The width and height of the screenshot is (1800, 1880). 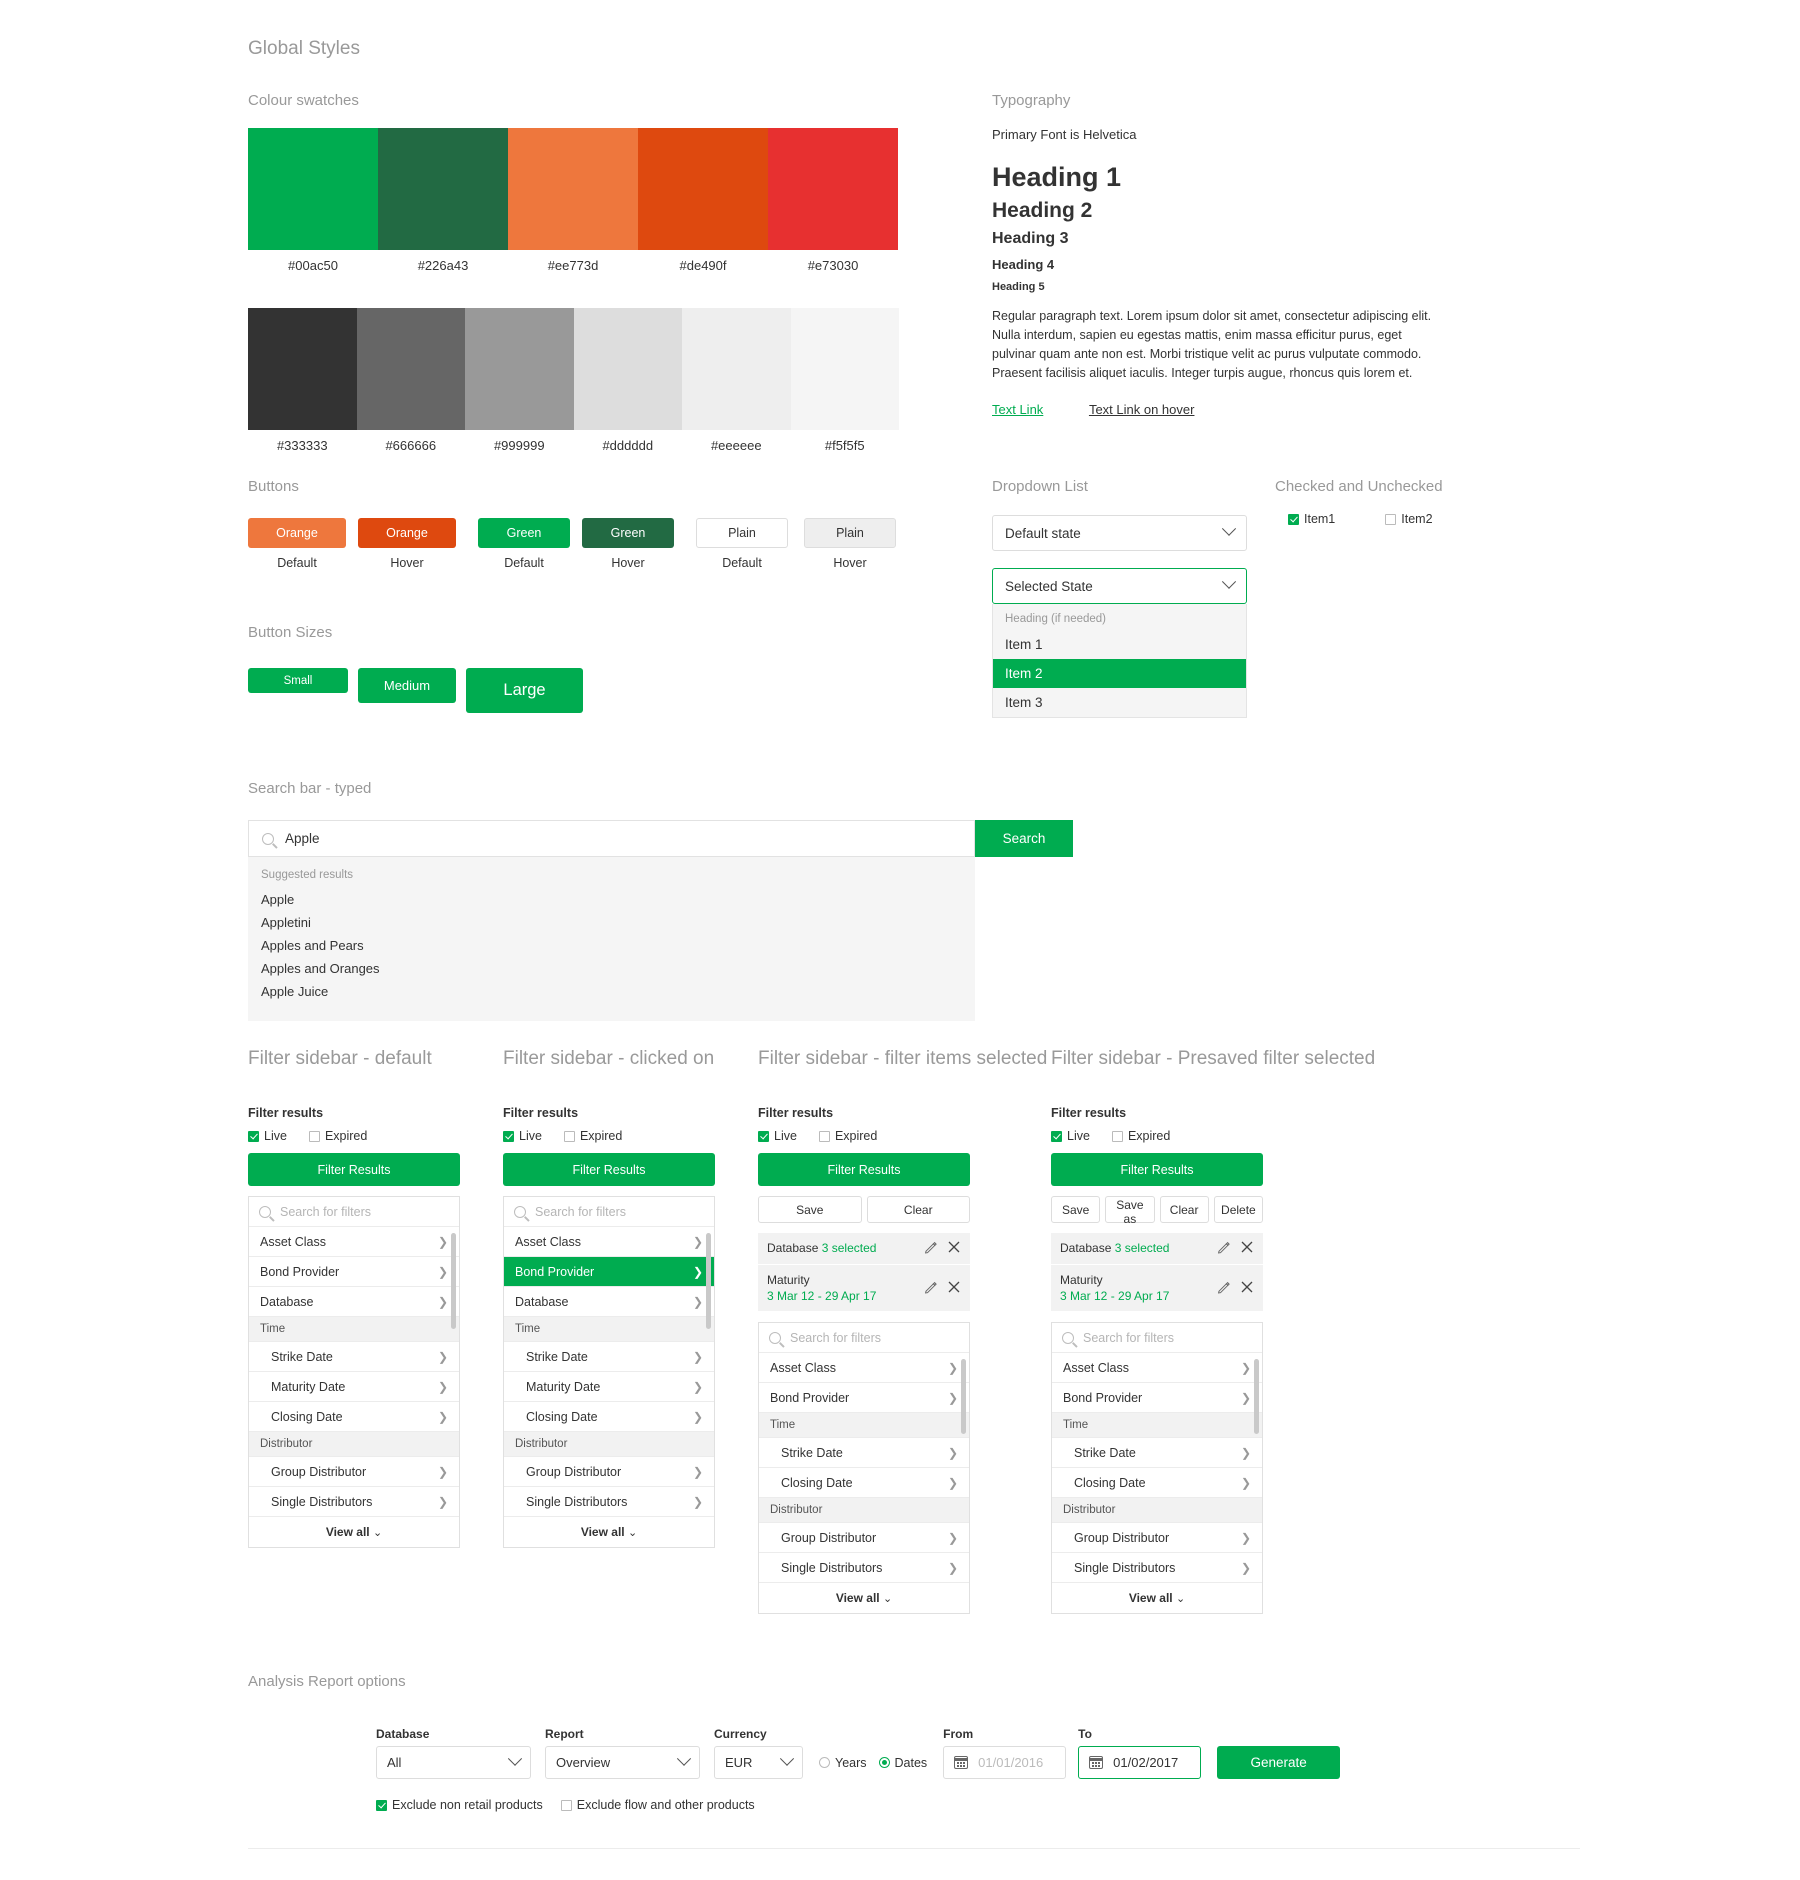 What do you see at coordinates (1005, 1762) in the screenshot?
I see `from-date-input: 01/01/2016` at bounding box center [1005, 1762].